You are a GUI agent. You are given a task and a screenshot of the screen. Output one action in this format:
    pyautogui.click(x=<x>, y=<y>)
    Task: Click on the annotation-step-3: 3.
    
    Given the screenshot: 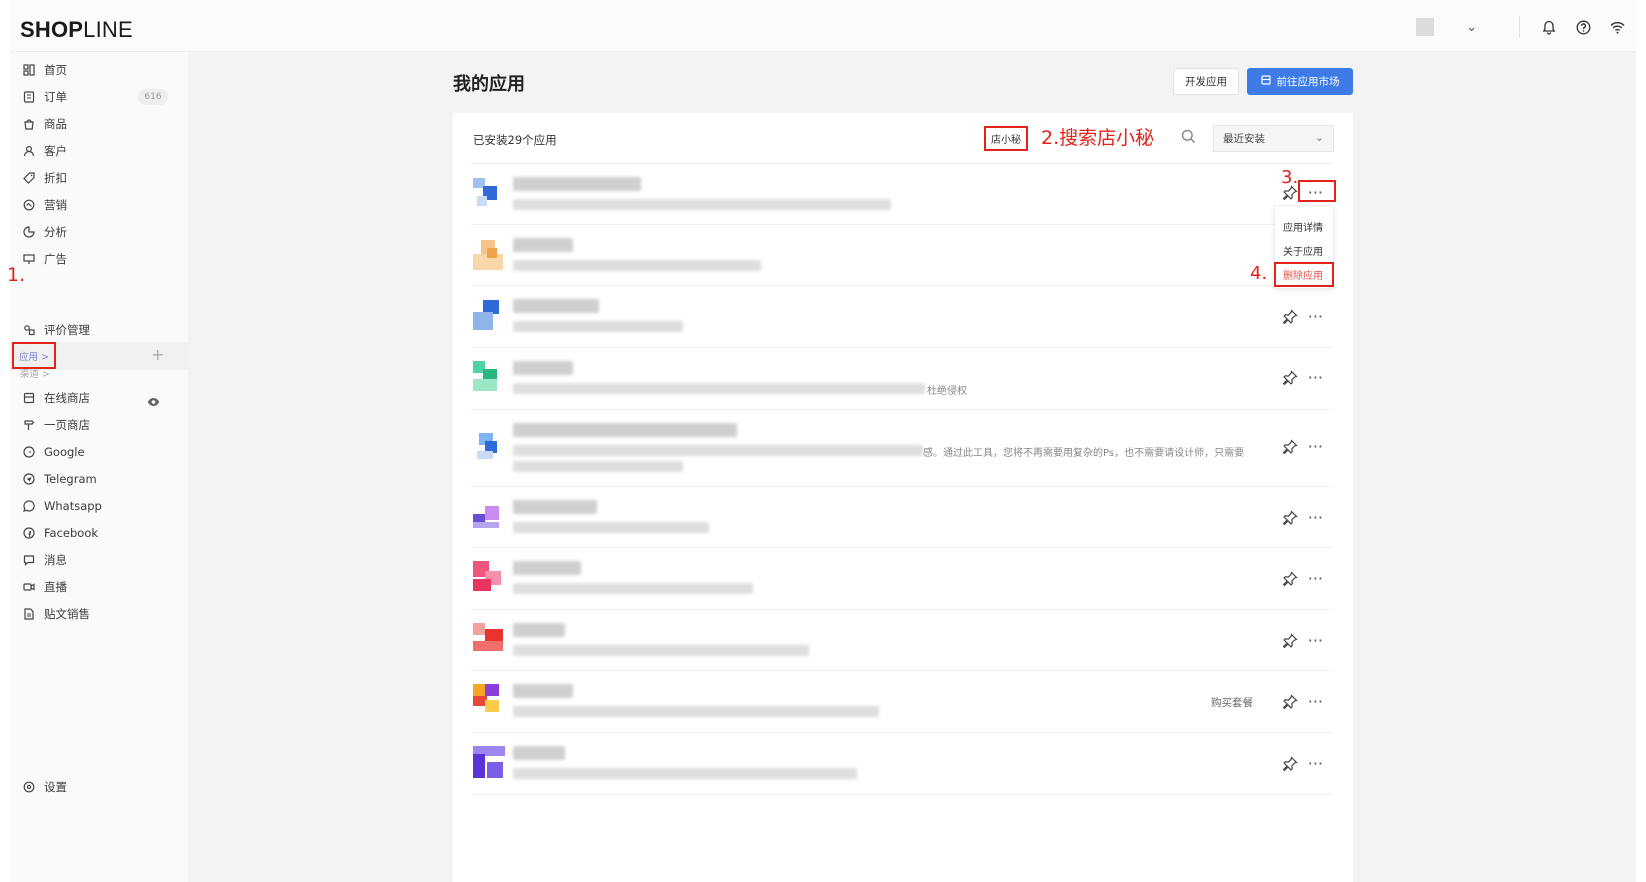 What is the action you would take?
    pyautogui.click(x=1290, y=177)
    